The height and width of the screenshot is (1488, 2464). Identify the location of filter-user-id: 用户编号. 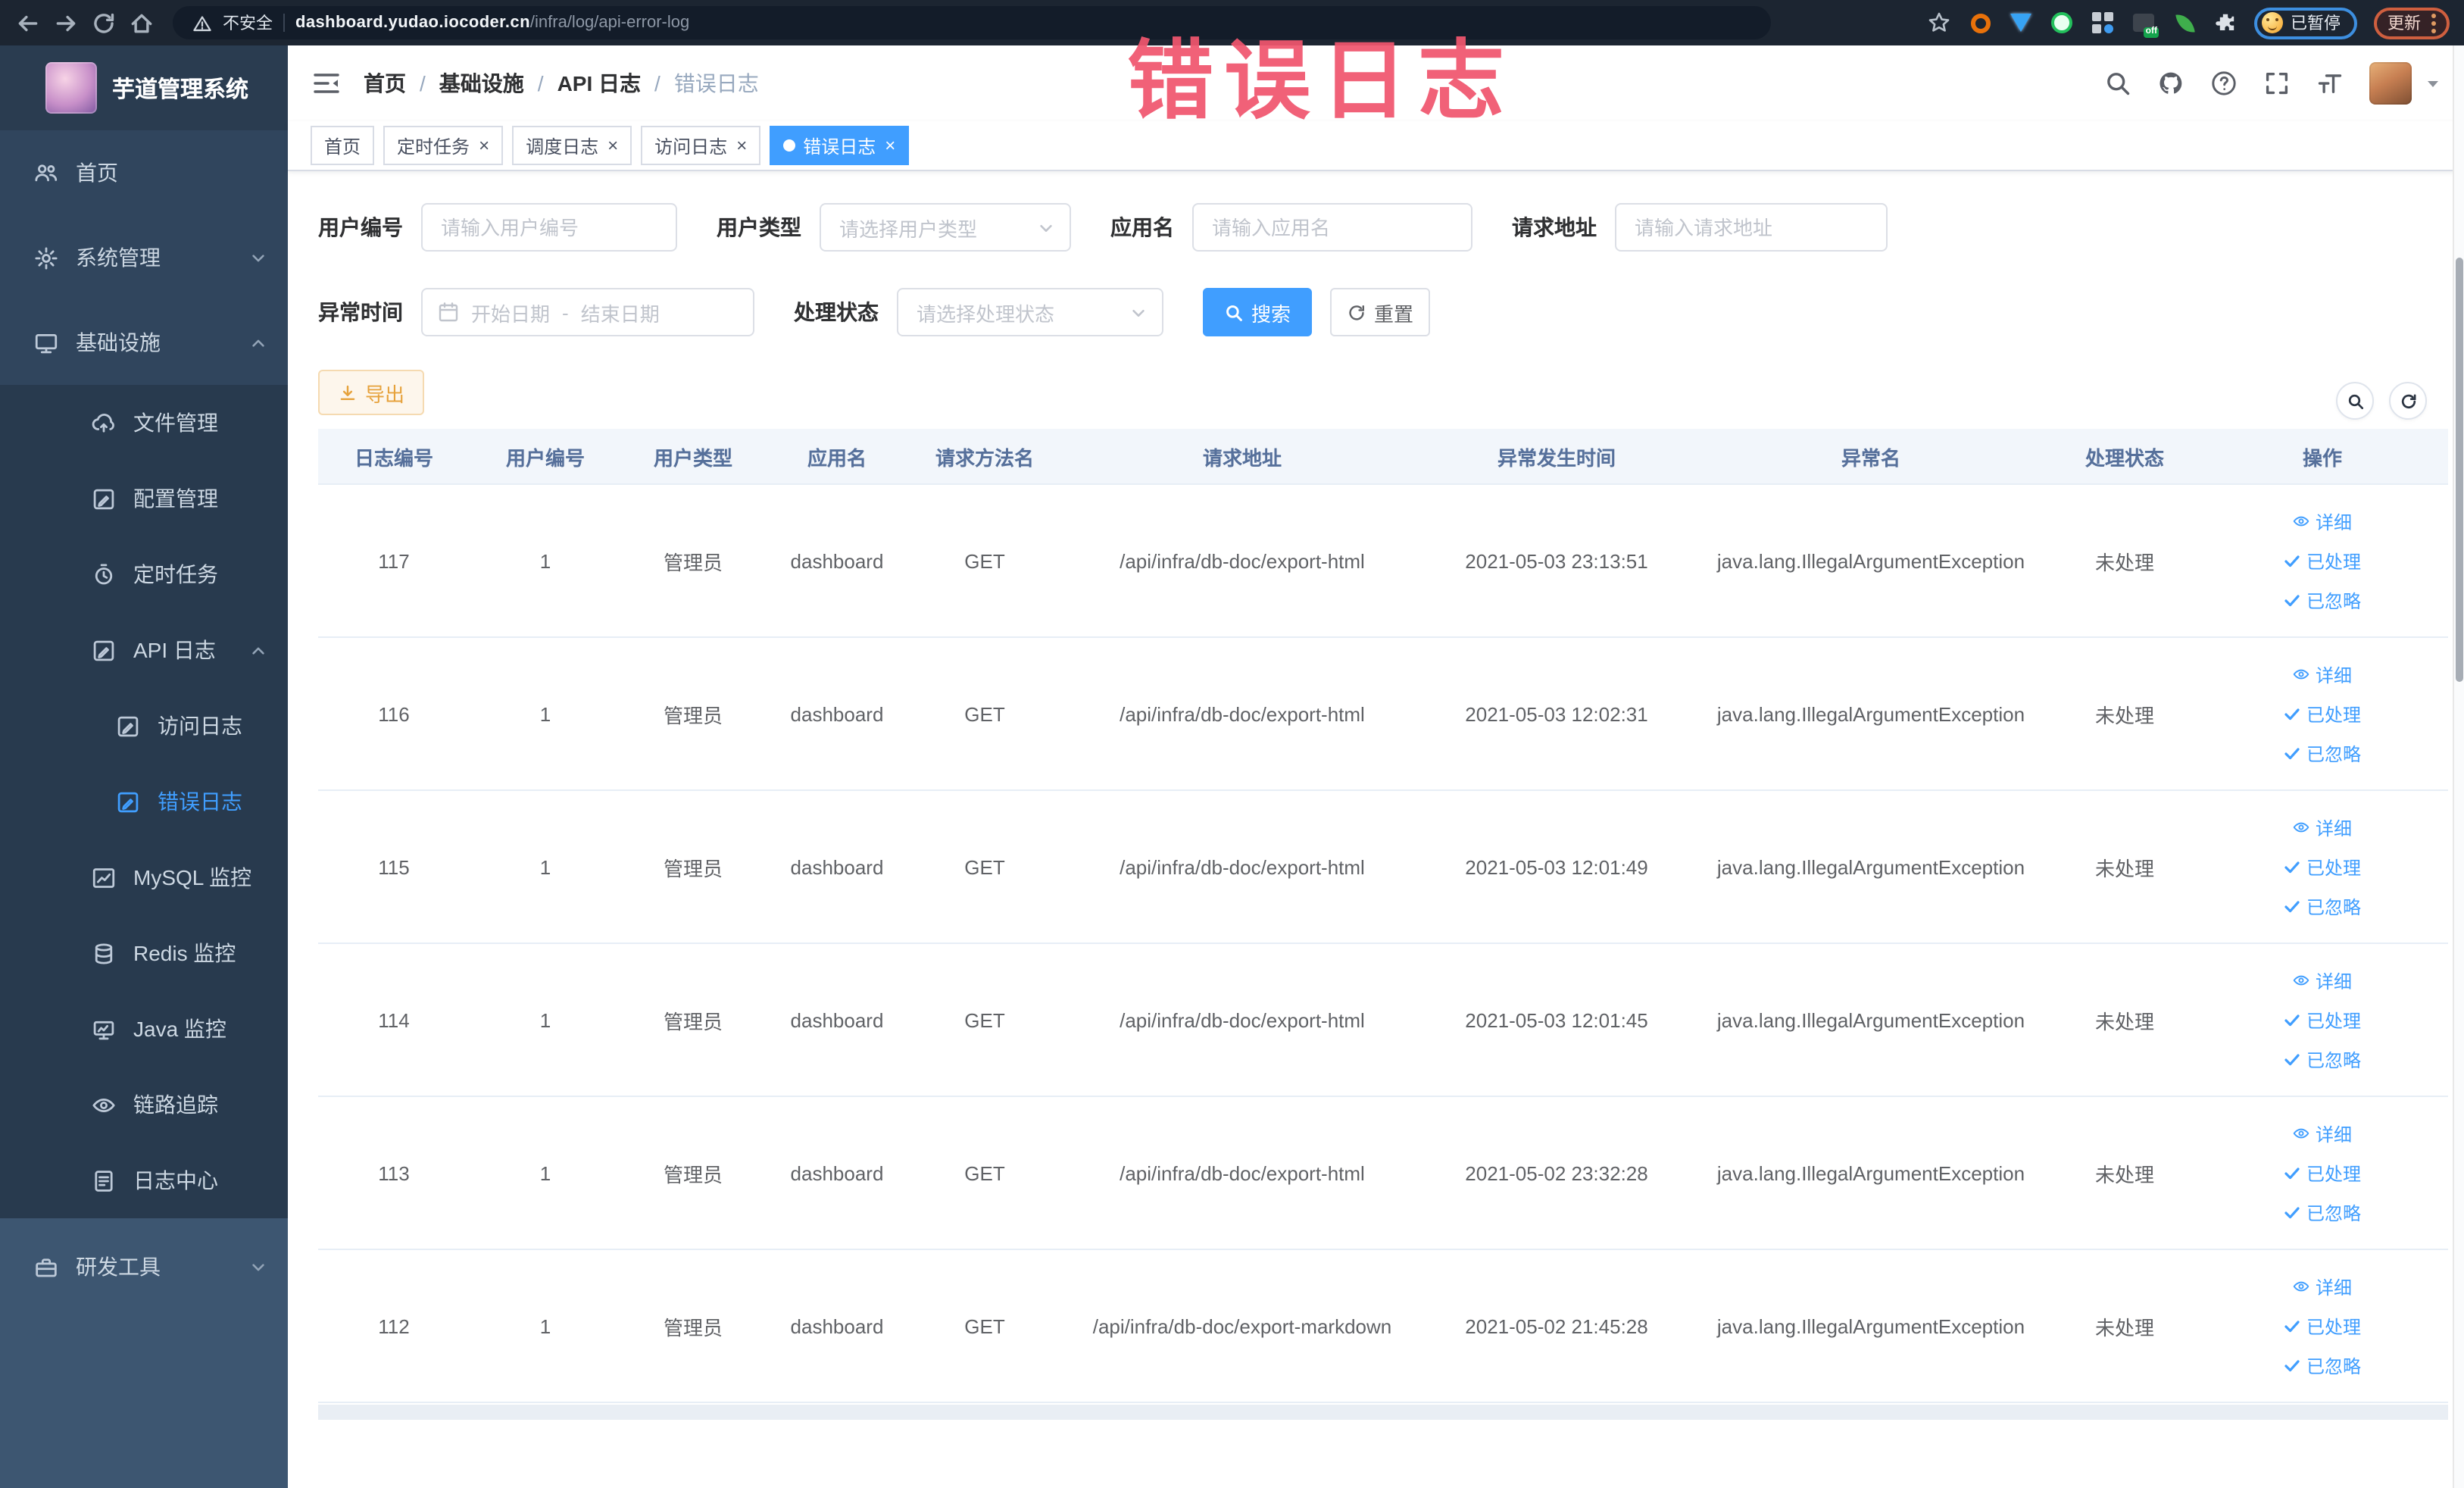
(497, 227).